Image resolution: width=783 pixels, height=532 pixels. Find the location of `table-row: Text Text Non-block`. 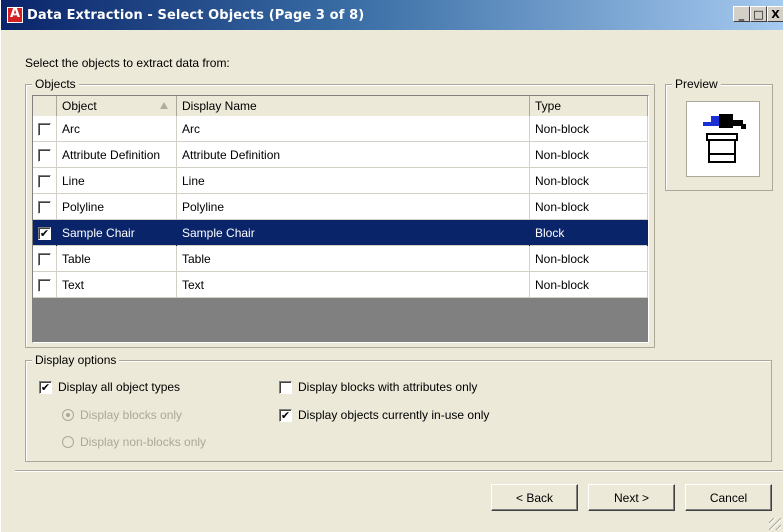

table-row: Text Text Non-block is located at coordinates (340, 285).